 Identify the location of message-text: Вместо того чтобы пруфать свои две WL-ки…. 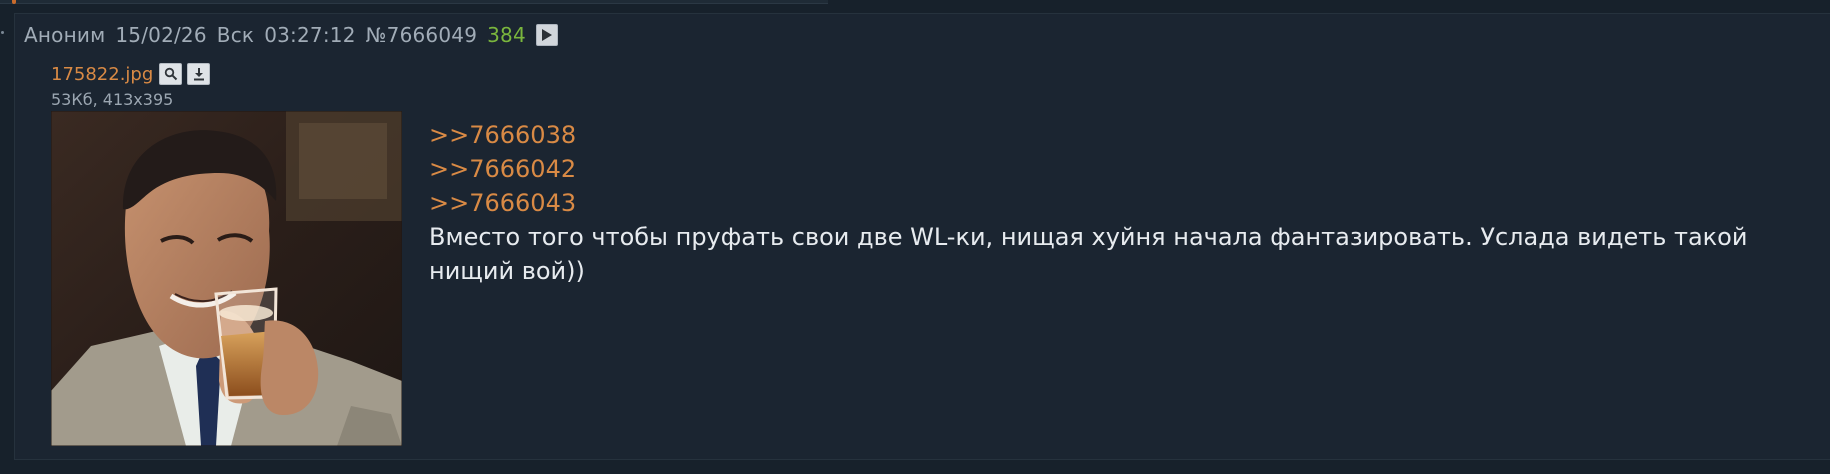
(1088, 254).